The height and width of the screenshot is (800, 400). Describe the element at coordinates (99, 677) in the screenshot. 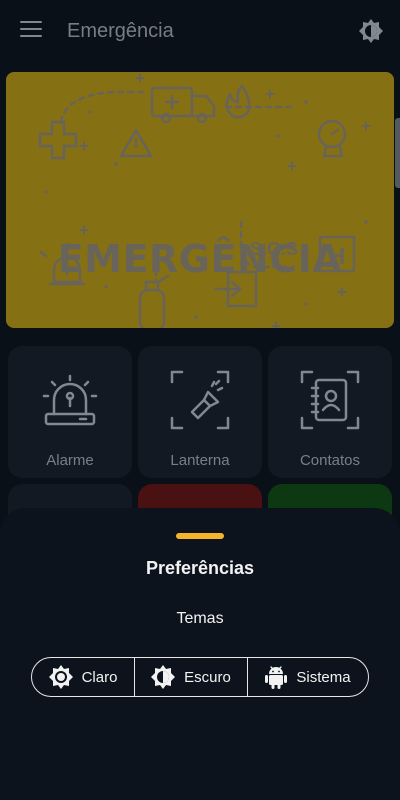

I see `theme-option-light-label: Claro` at that location.